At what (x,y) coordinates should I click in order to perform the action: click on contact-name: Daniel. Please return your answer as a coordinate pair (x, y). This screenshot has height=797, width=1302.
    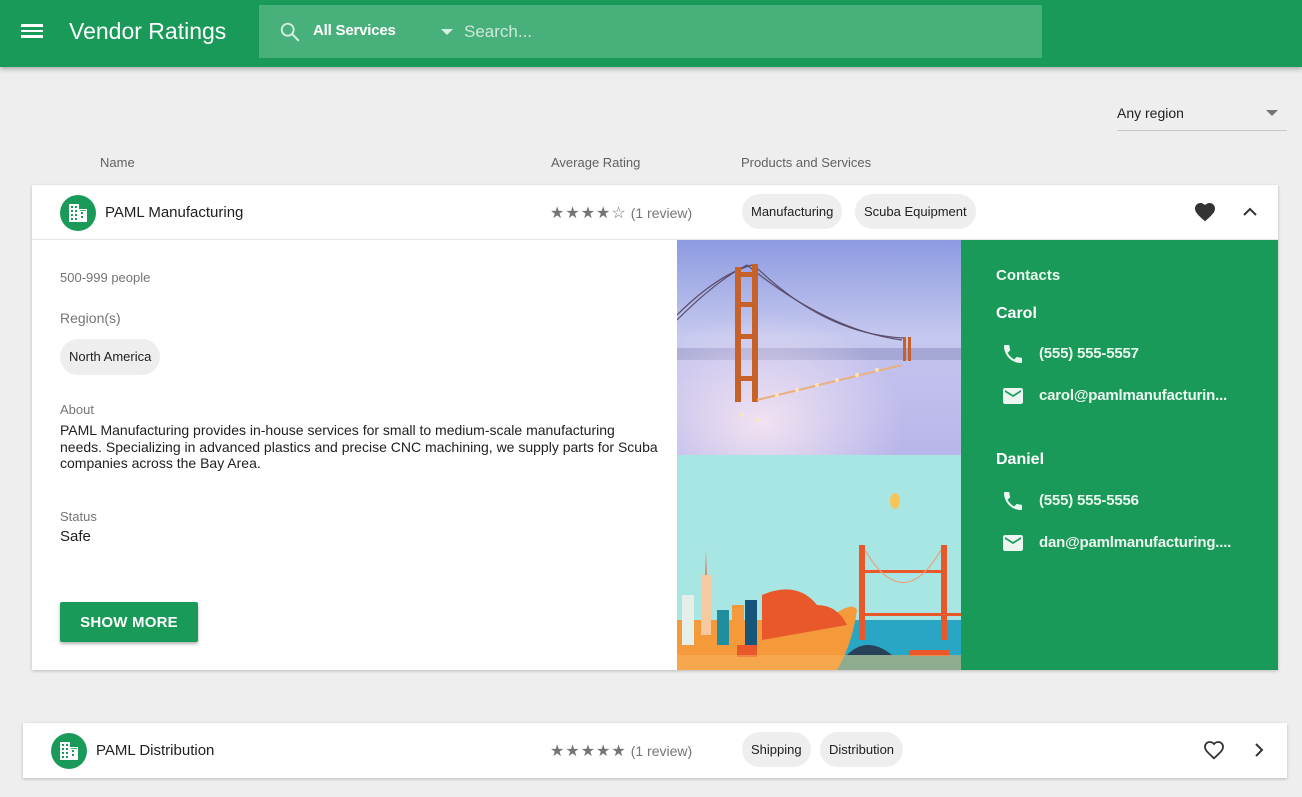
    Looking at the image, I should click on (1020, 459).